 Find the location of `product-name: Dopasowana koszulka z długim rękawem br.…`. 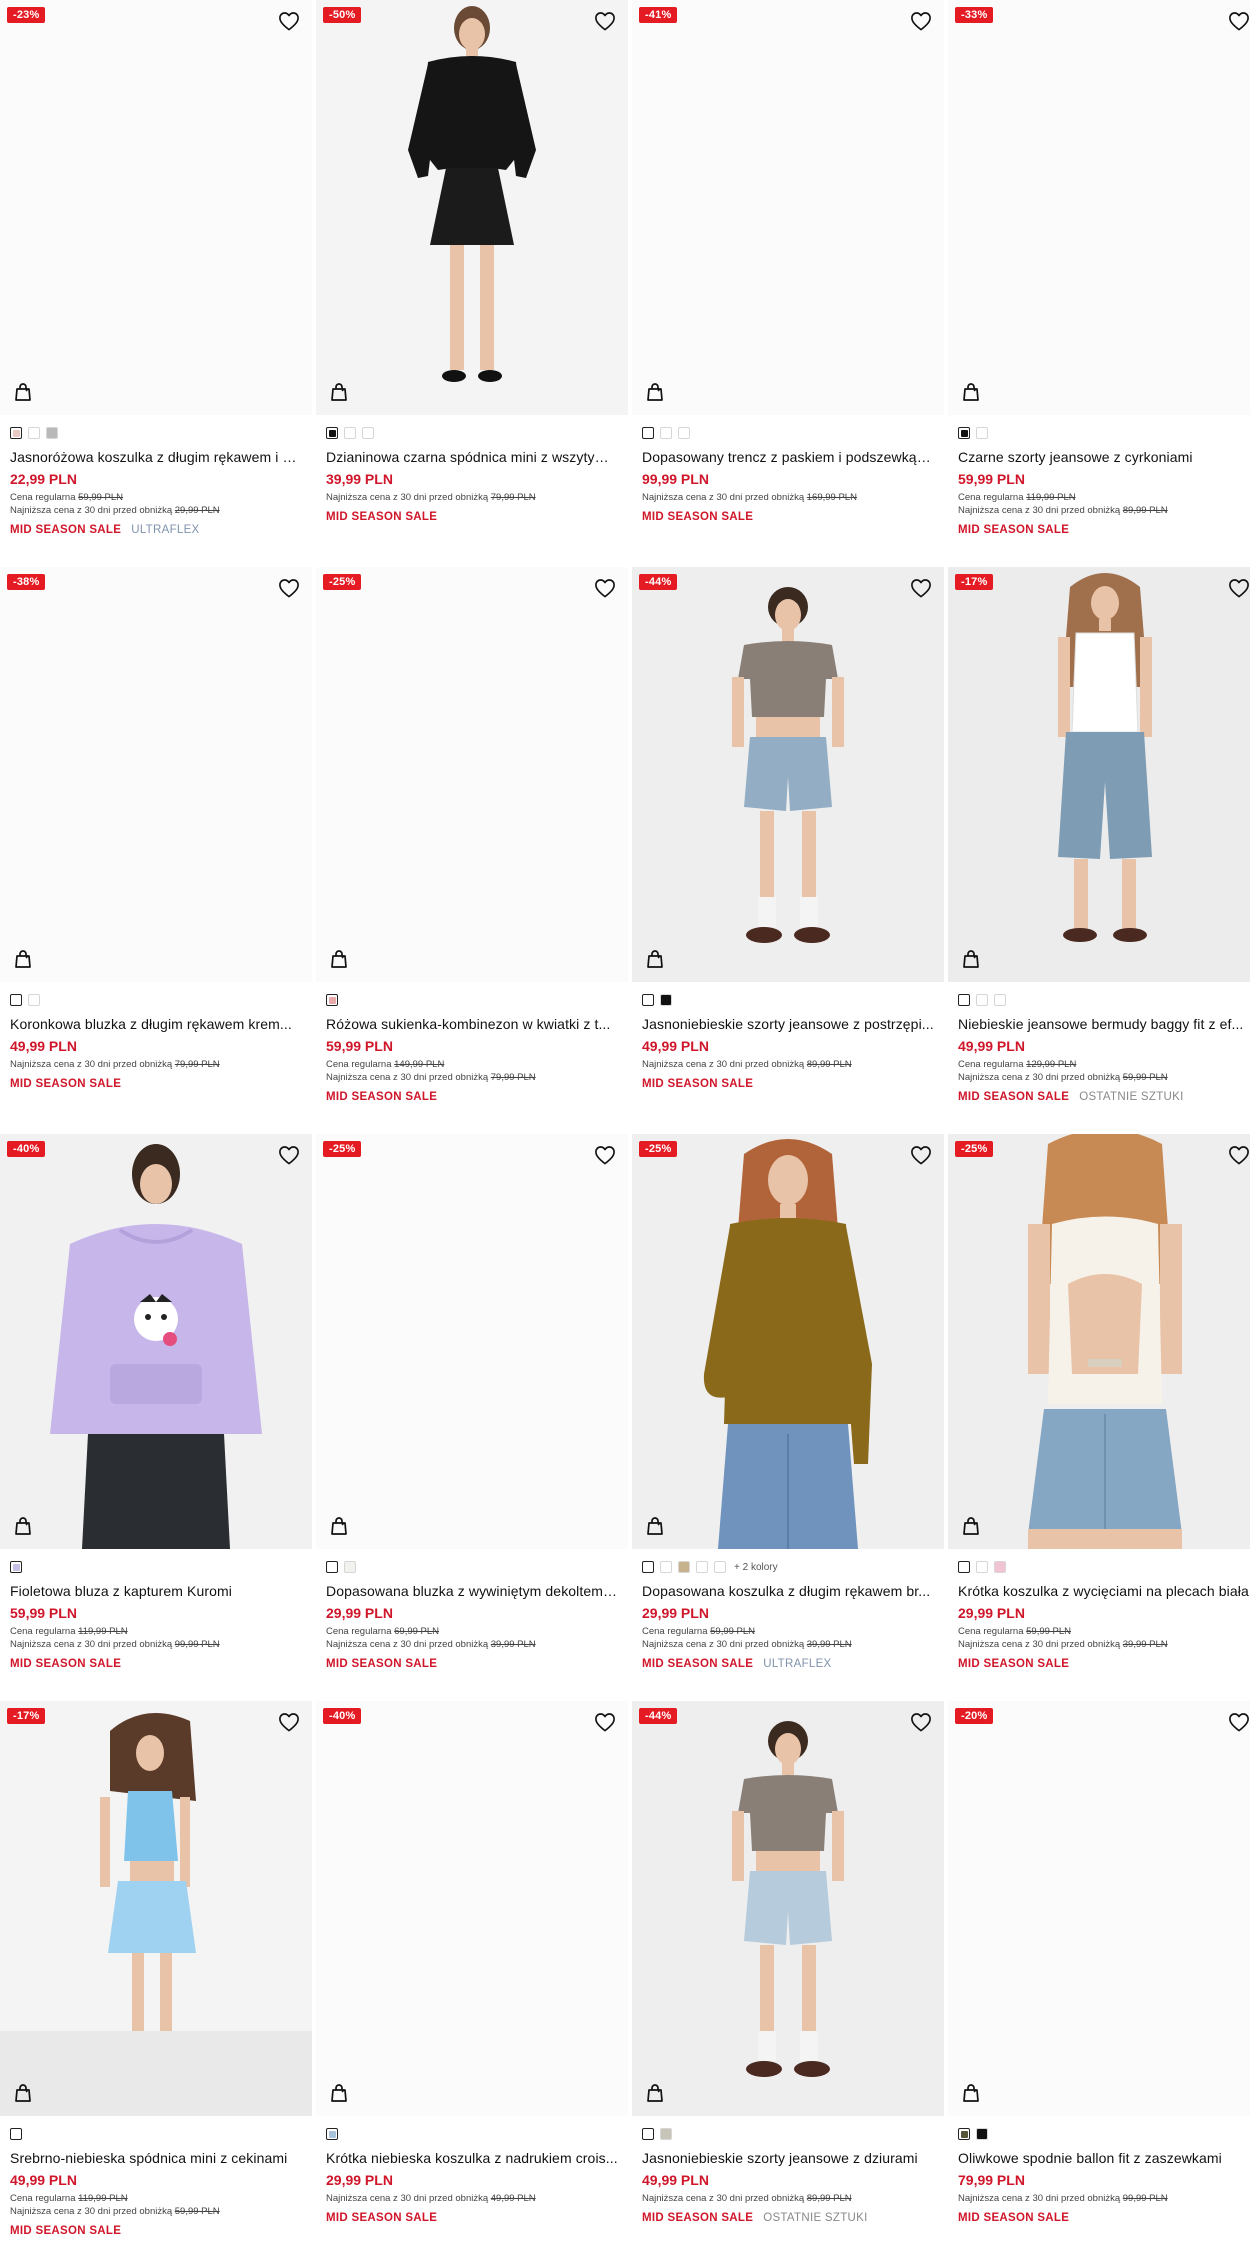

product-name: Dopasowana koszulka z długim rękawem br.… is located at coordinates (788, 1591).